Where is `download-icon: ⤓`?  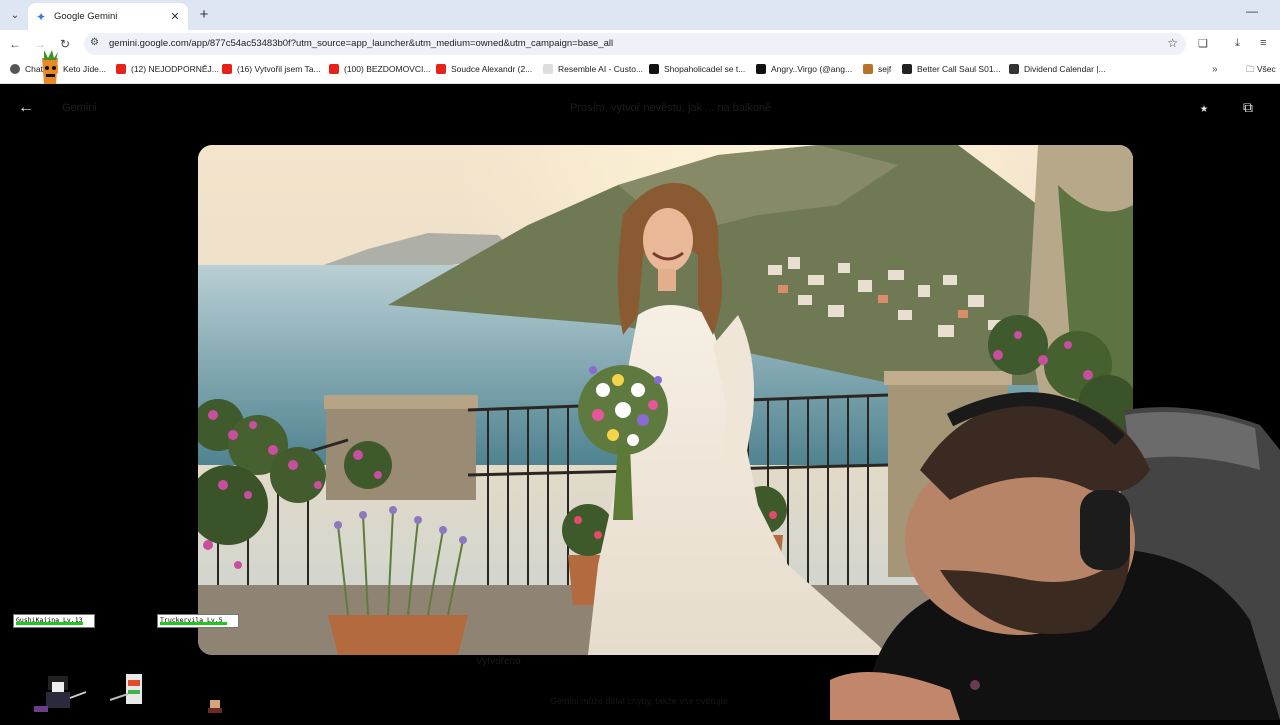
download-icon: ⤓ is located at coordinates (1237, 43).